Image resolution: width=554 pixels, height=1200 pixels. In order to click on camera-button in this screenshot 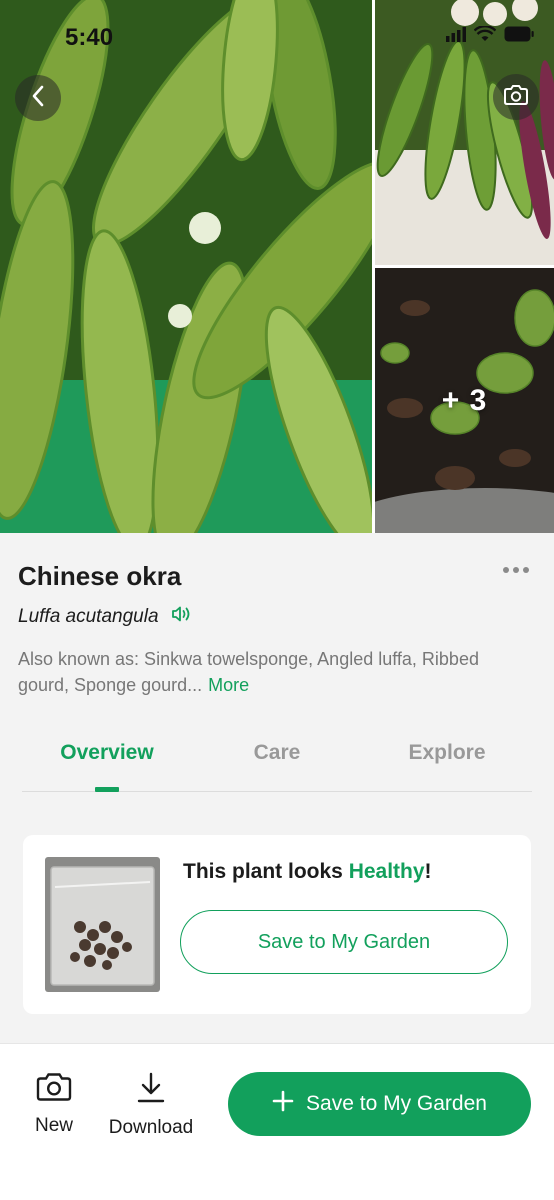, I will do `click(516, 97)`.